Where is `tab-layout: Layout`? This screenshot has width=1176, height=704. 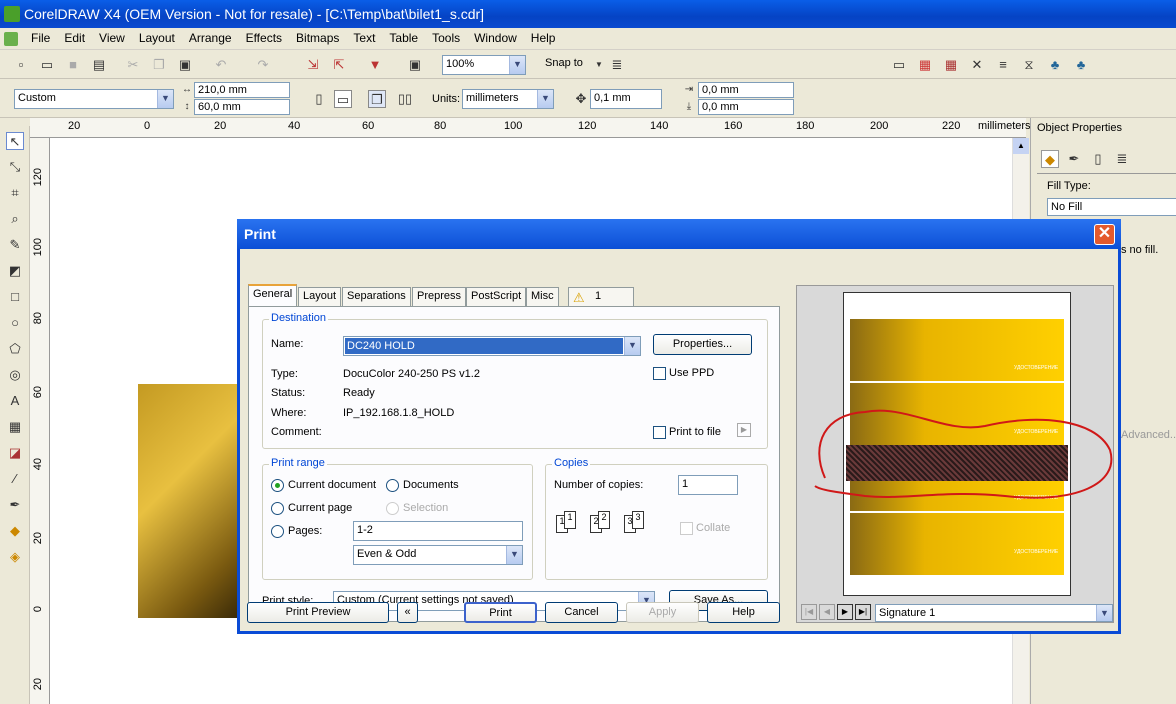
tab-layout: Layout is located at coordinates (320, 296).